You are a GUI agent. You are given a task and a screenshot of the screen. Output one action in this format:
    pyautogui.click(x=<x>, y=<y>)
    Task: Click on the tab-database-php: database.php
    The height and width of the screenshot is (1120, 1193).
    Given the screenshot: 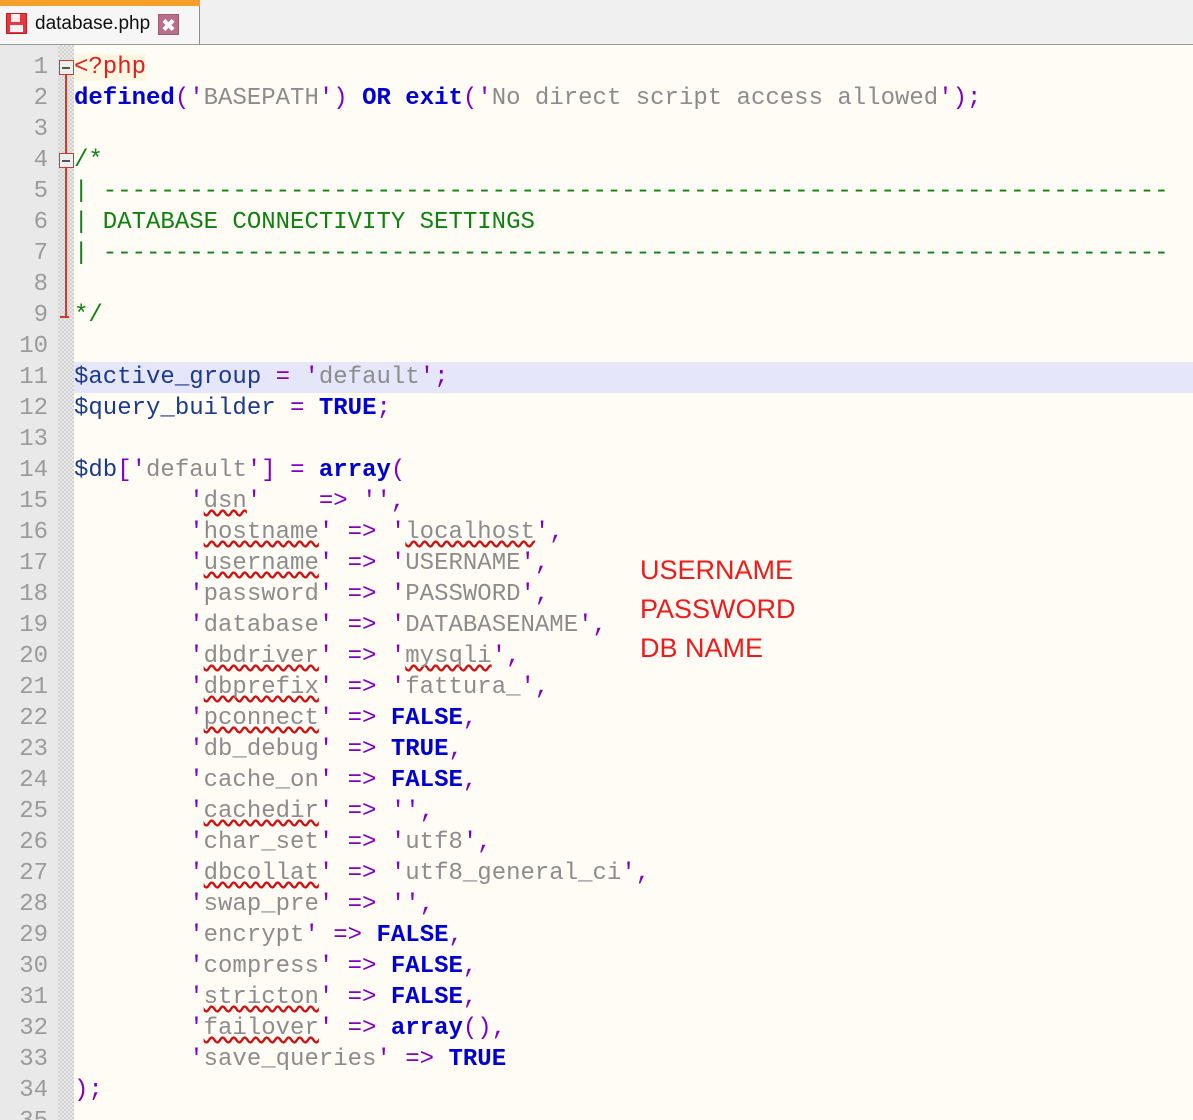 What is the action you would take?
    pyautogui.click(x=100, y=22)
    